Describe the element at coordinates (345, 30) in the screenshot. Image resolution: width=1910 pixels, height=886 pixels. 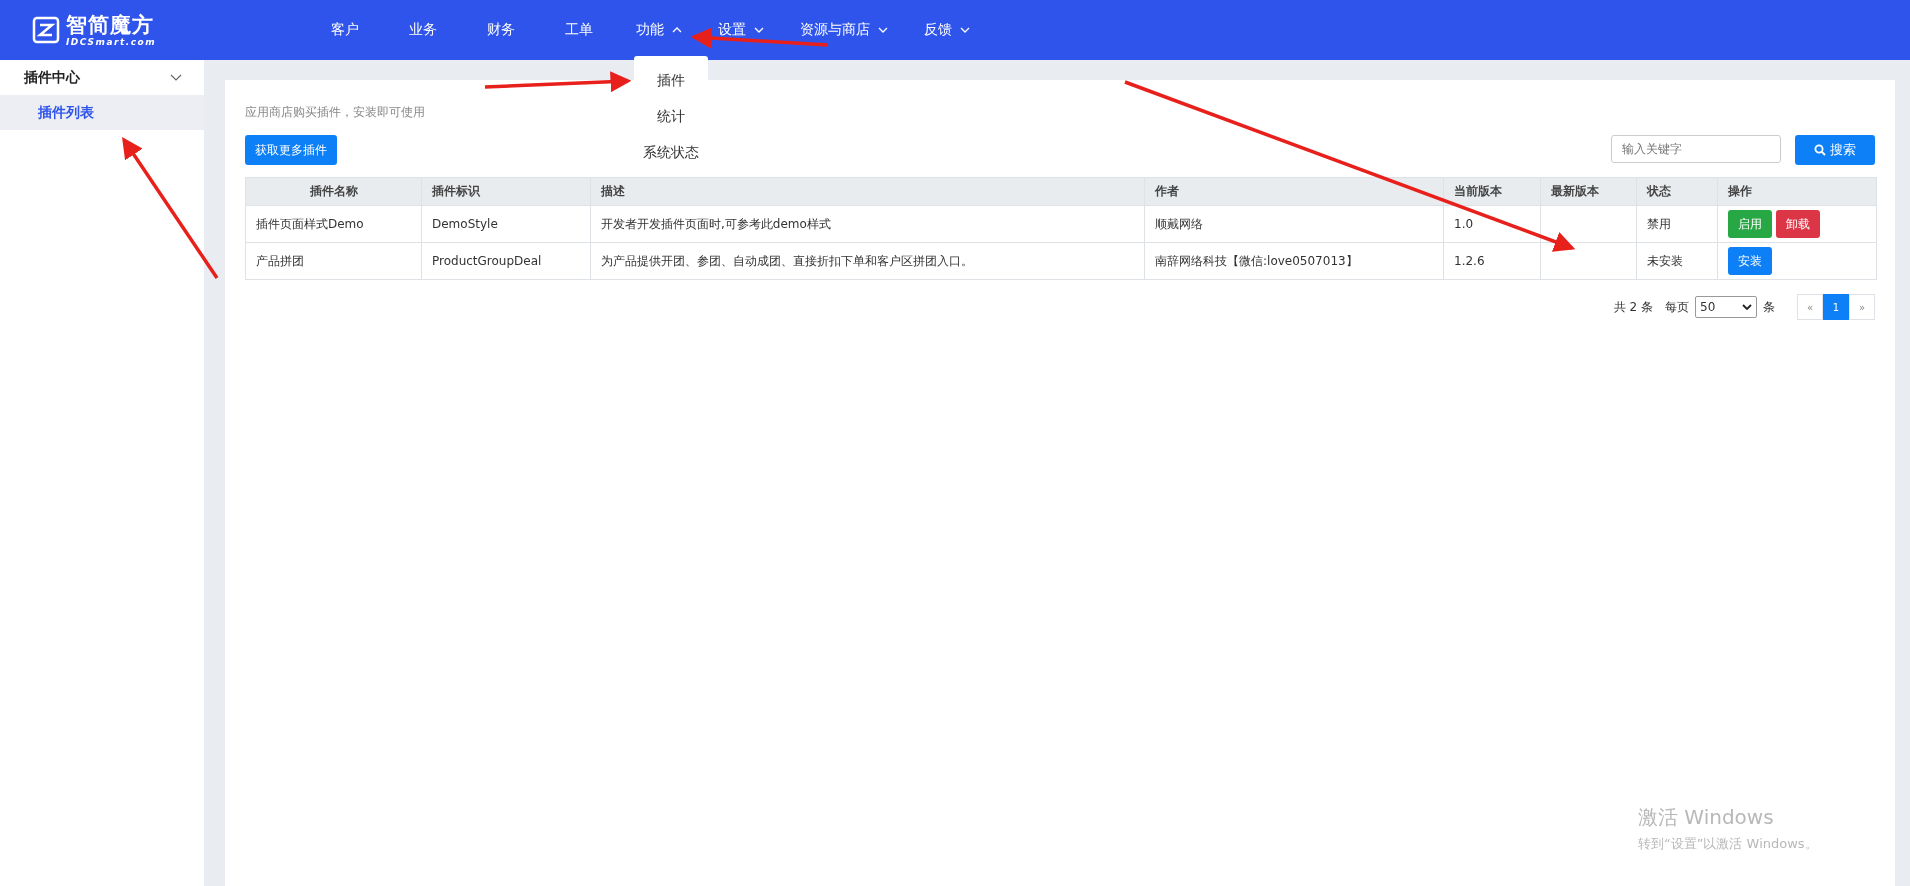
I see `nav-menu-item: 客户` at that location.